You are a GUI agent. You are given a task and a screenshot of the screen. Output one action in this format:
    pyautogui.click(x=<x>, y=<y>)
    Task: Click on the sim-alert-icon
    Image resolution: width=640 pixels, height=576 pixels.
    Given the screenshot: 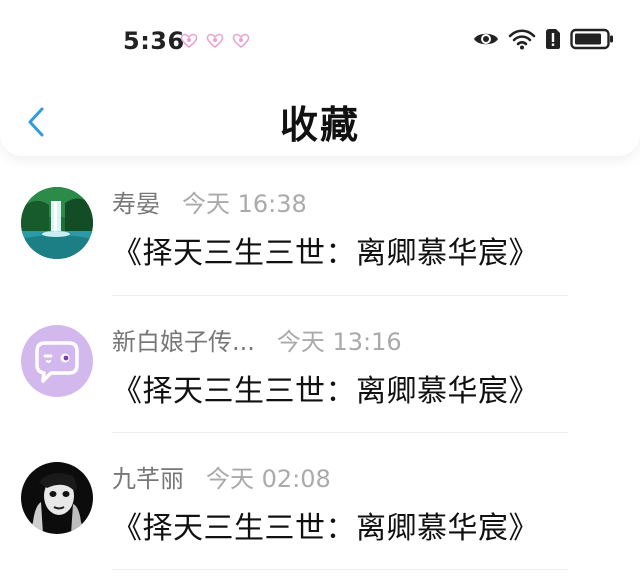 What is the action you would take?
    pyautogui.click(x=553, y=39)
    